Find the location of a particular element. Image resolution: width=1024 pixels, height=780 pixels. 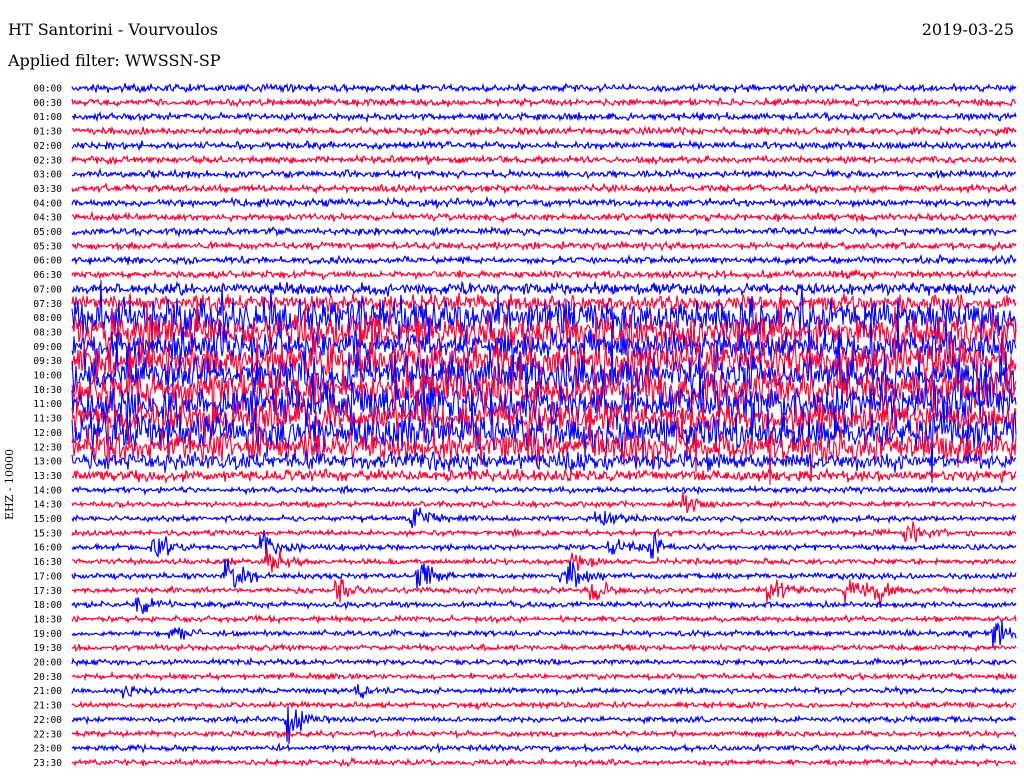

row-time-label: 13:30 is located at coordinates (47, 476).